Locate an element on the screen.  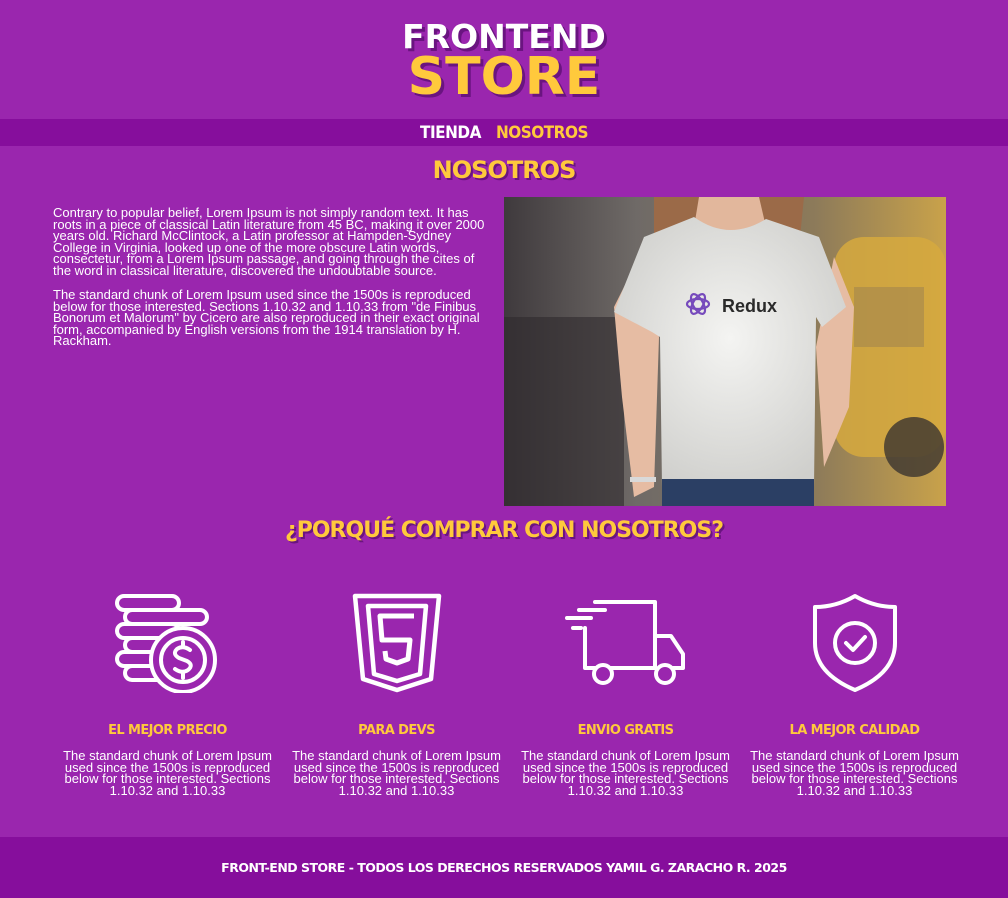
site-header: FRONTEND STORE is located at coordinates (504, 59).